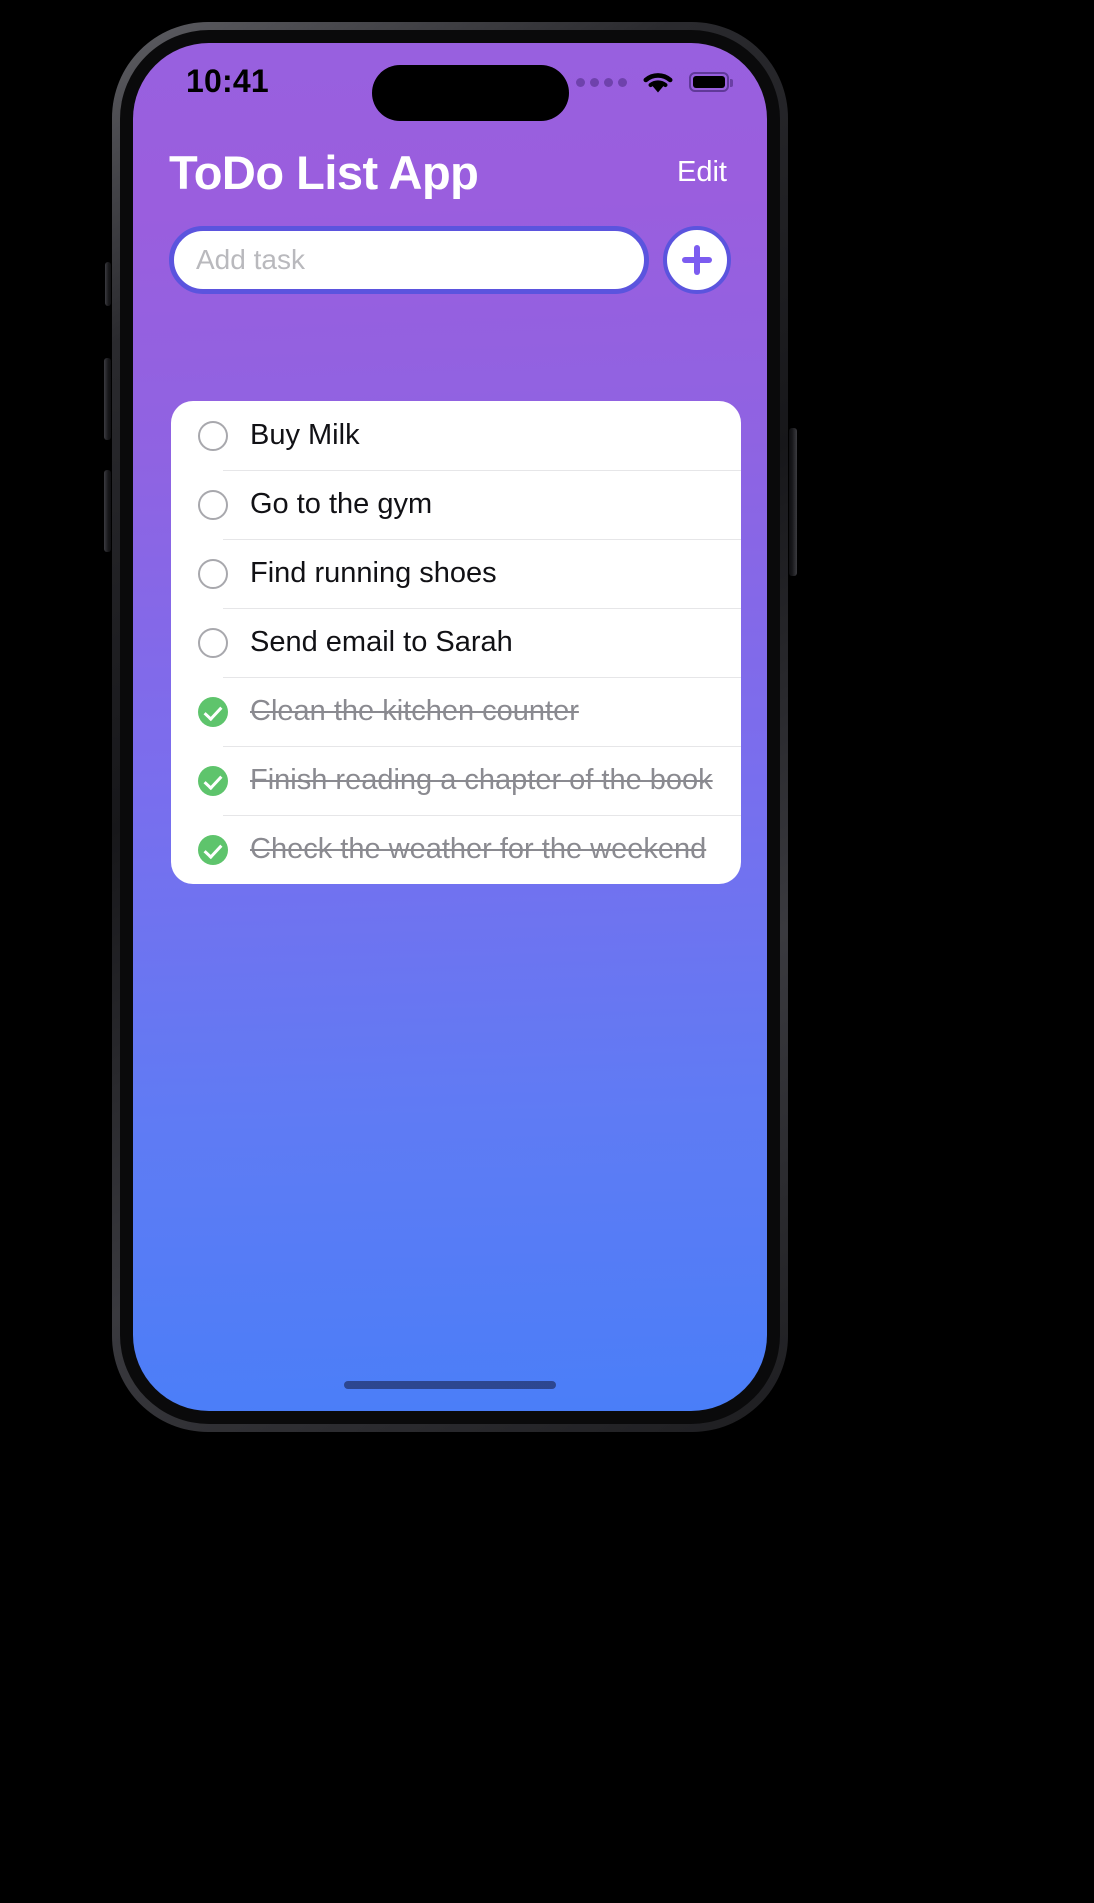  I want to click on task-label: Go to the gym, so click(341, 504).